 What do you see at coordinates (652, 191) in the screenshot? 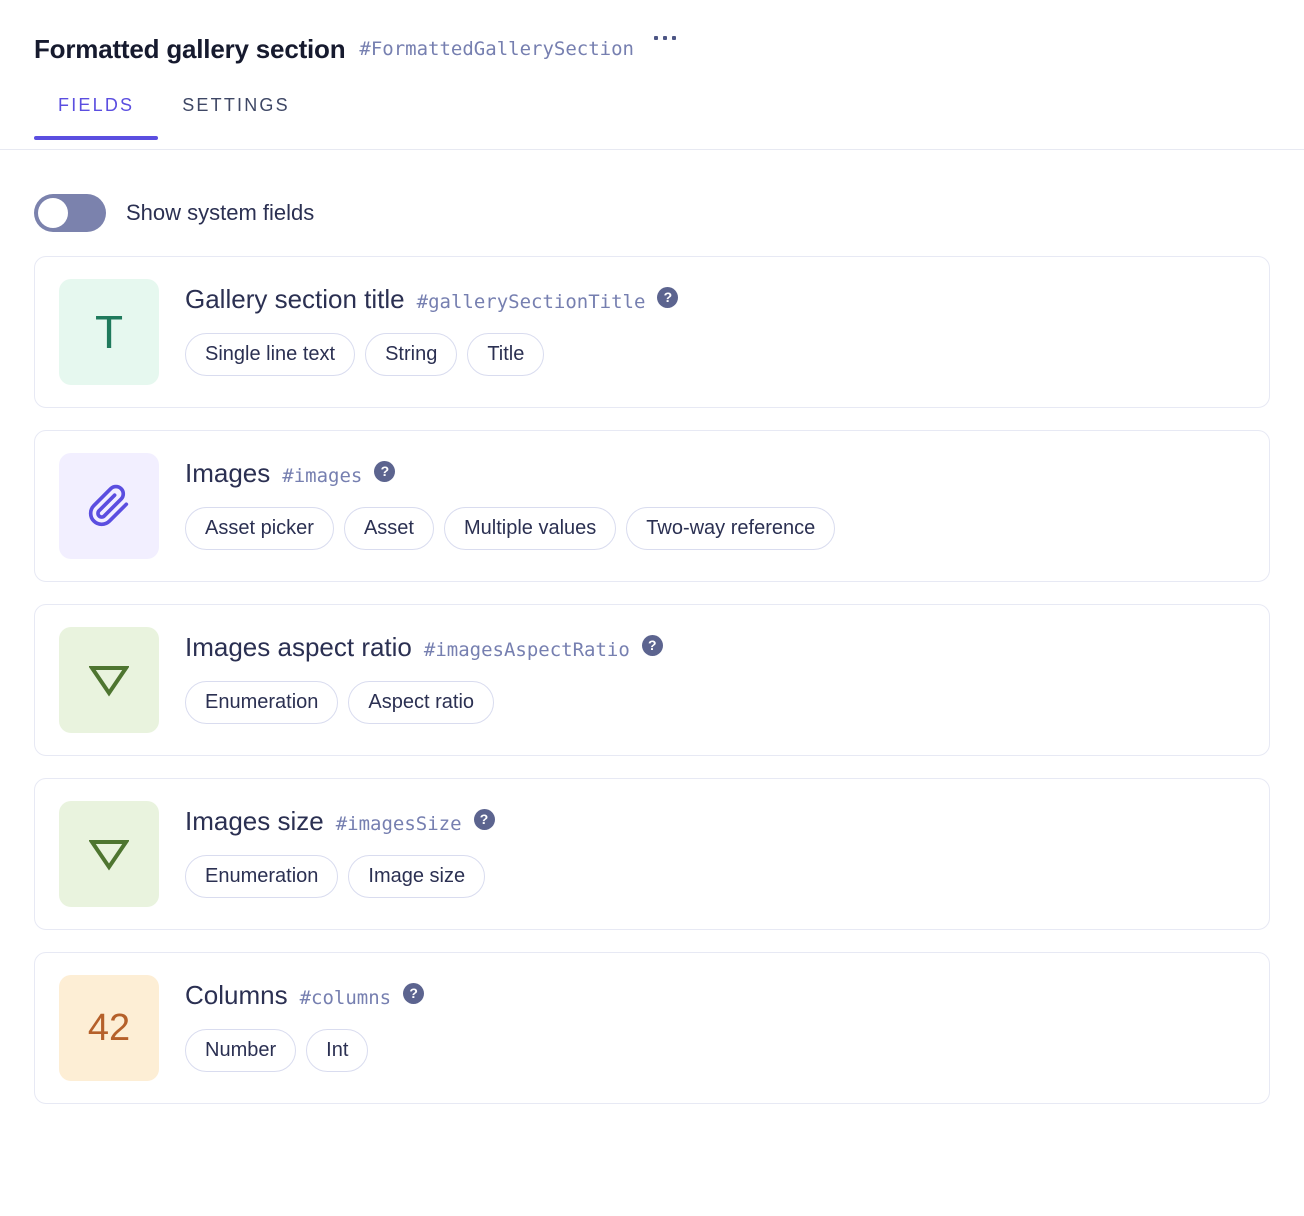
I see `show-system-fields-row: Show system fields` at bounding box center [652, 191].